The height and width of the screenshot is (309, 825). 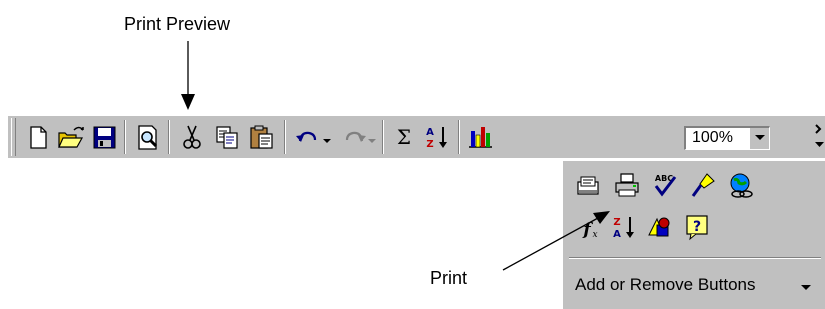 I want to click on drawing-button, so click(x=659, y=227).